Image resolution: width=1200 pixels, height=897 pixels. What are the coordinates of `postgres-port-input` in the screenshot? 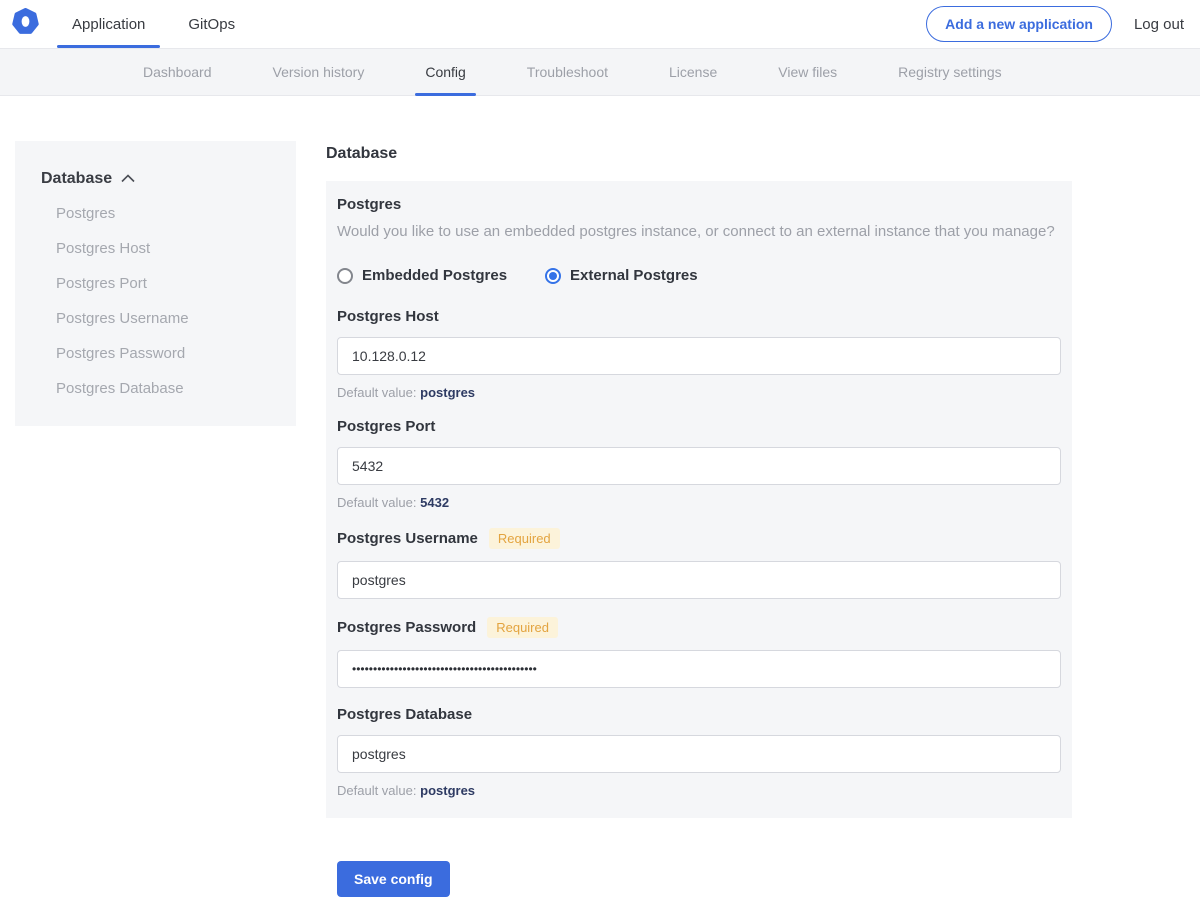 It's located at (699, 466).